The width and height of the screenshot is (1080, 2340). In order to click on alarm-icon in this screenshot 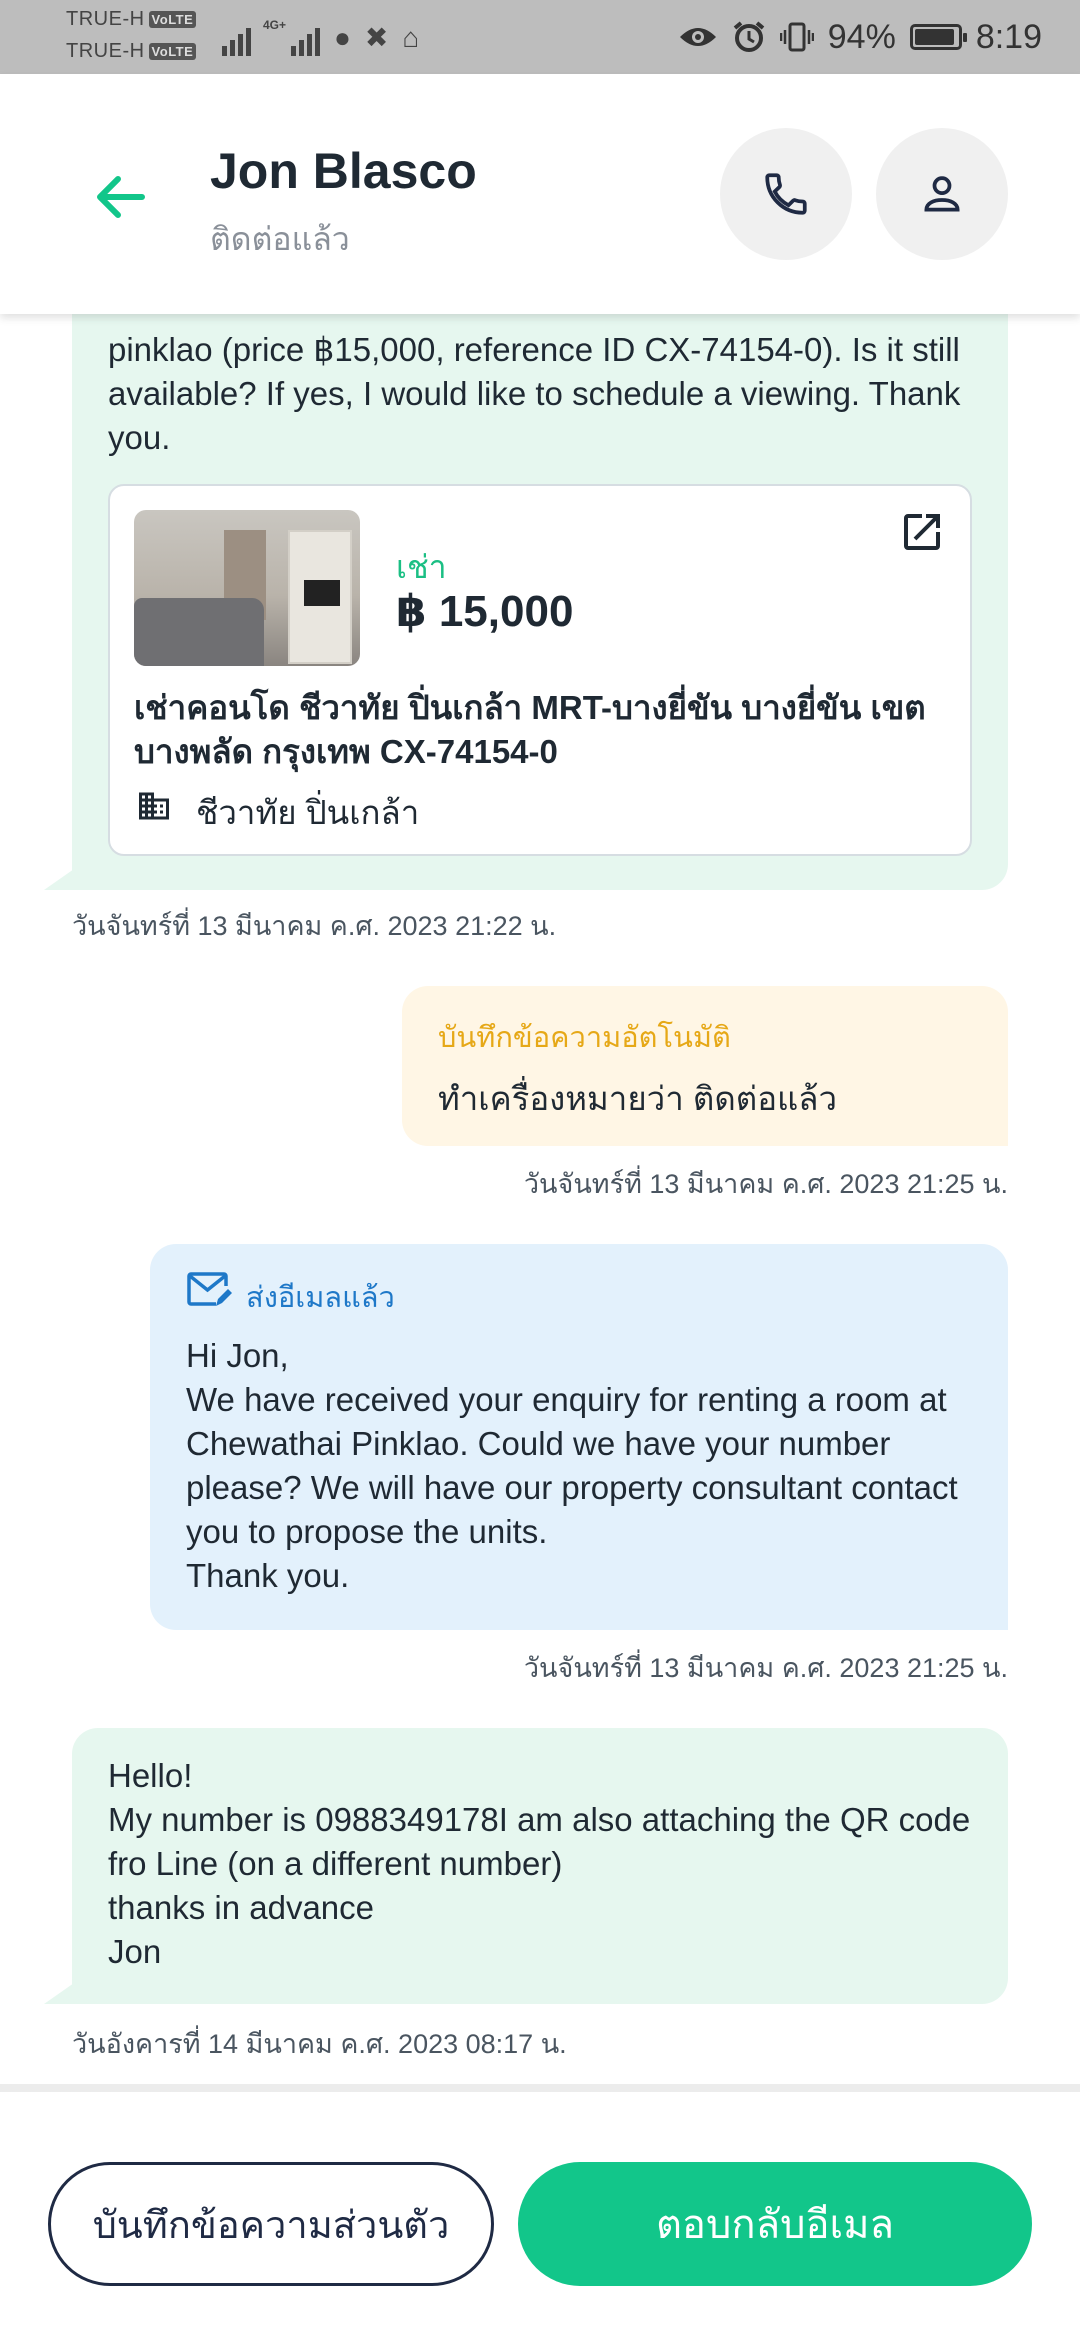, I will do `click(749, 36)`.